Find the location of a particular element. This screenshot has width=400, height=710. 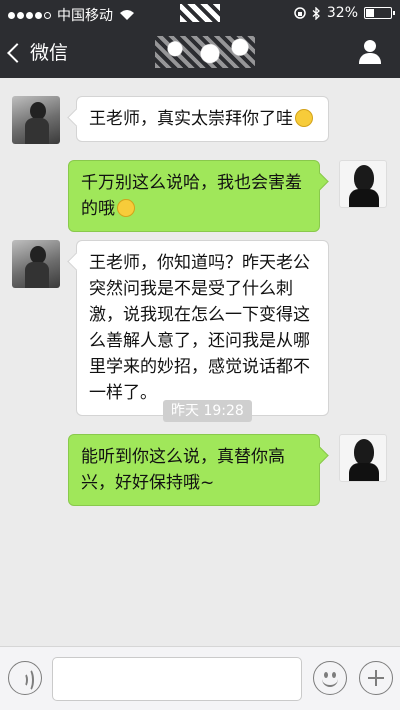

grin-emoji-icon is located at coordinates (126, 208).